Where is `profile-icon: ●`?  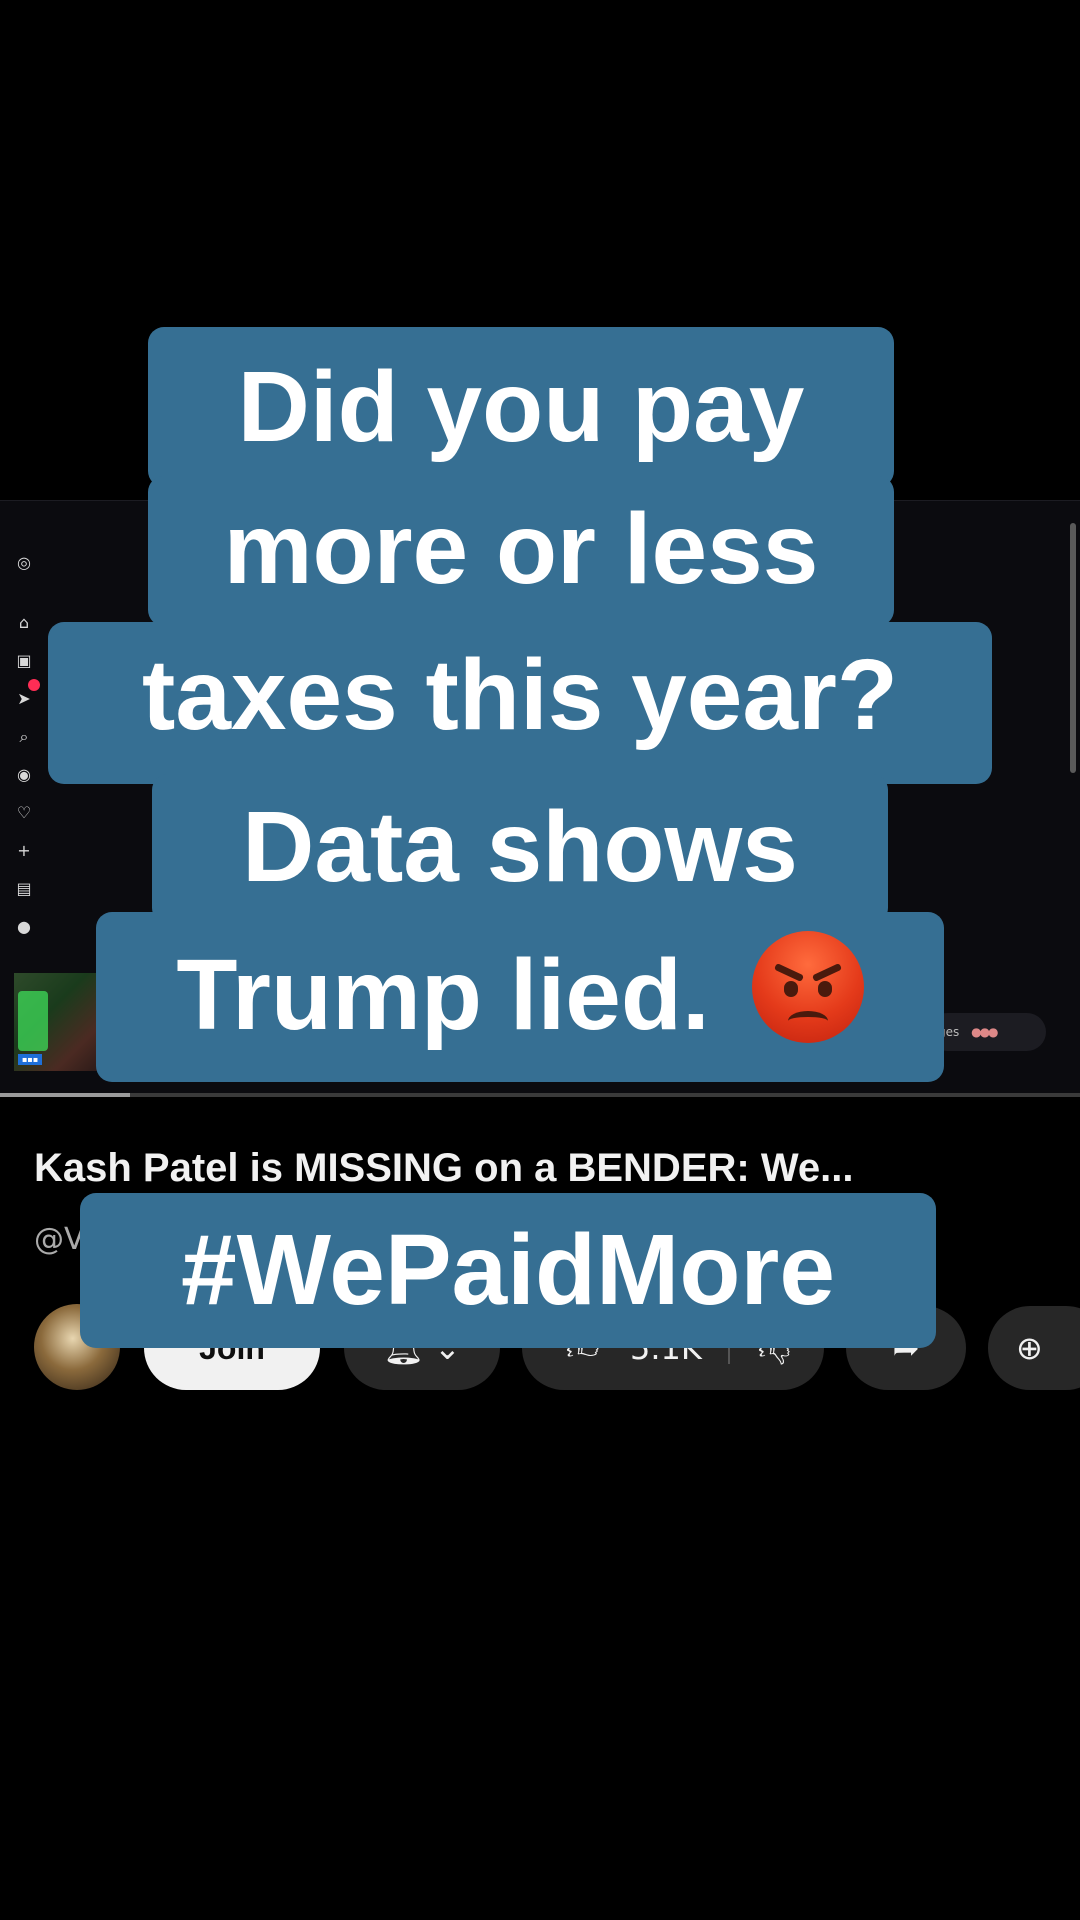 profile-icon: ● is located at coordinates (24, 927).